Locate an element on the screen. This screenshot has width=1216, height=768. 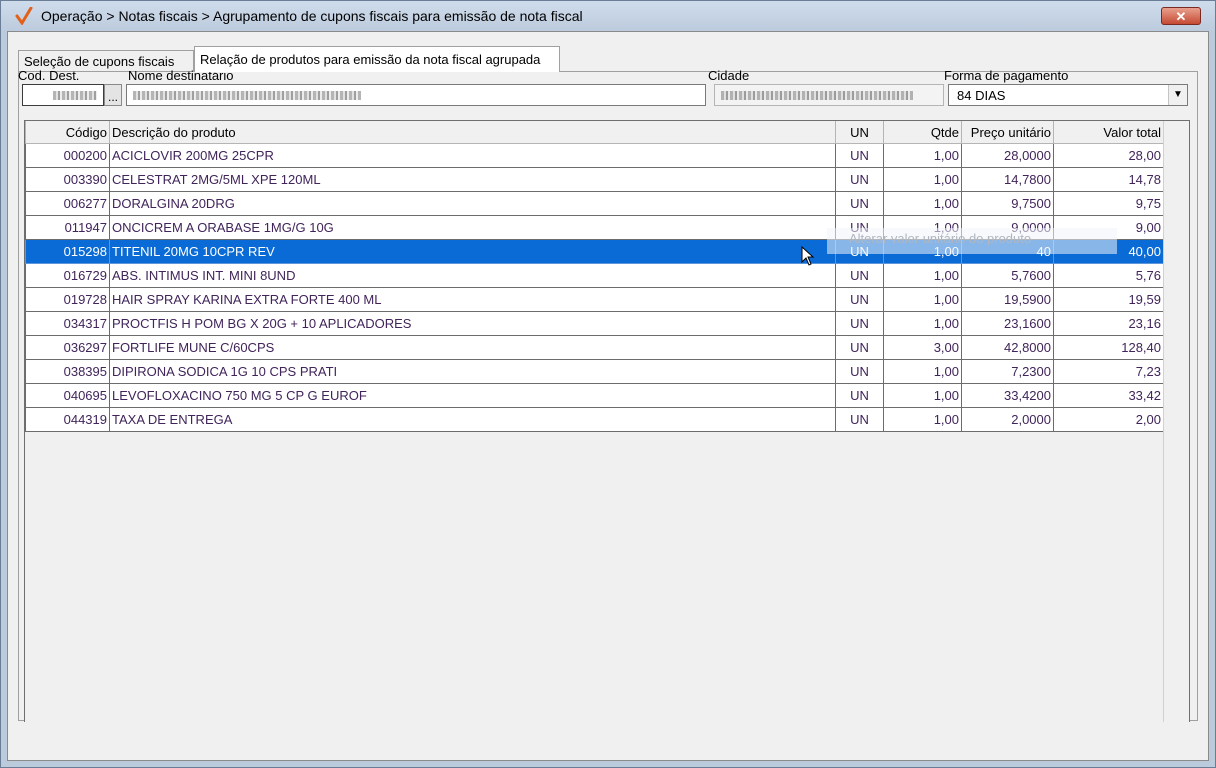
cell-codigo: 019728 is located at coordinates (67, 299).